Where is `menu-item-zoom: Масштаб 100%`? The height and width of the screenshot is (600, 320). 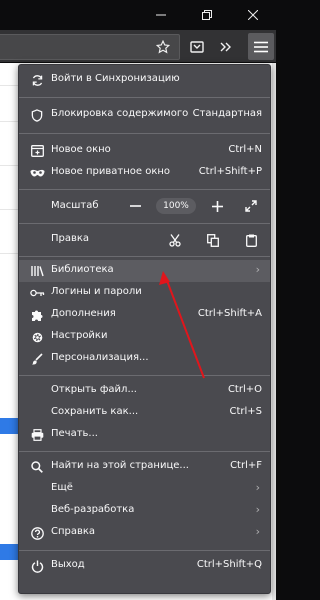
menu-item-zoom: Масштаб 100% is located at coordinates (144, 206).